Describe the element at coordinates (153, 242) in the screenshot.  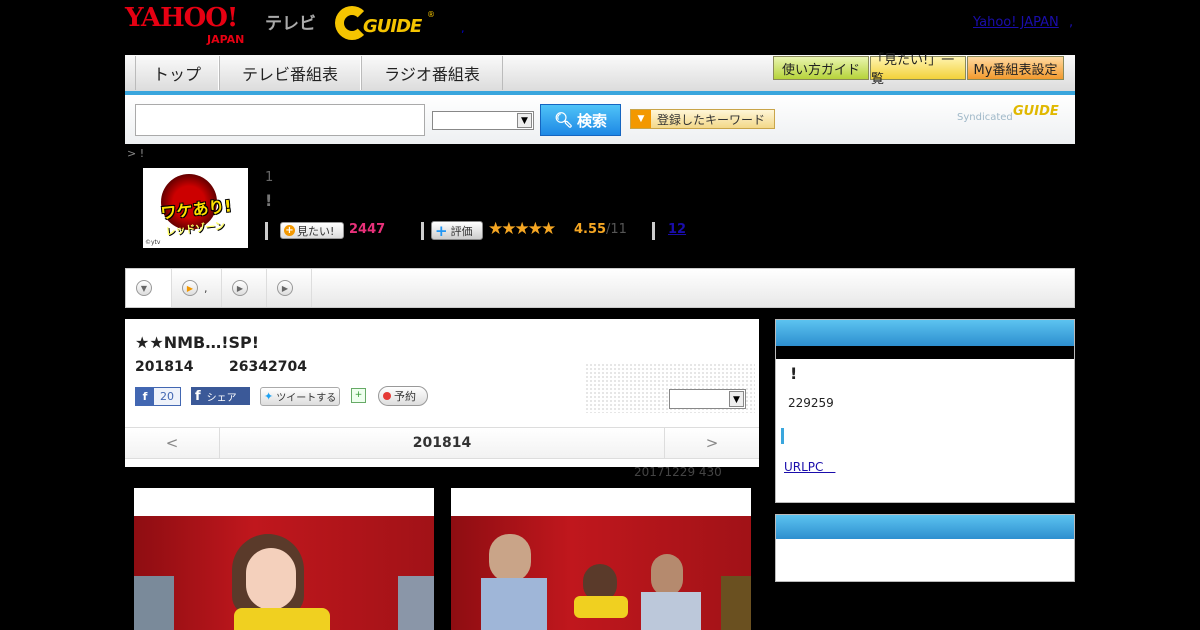
I see `thumbnail-credit: ©ytv` at that location.